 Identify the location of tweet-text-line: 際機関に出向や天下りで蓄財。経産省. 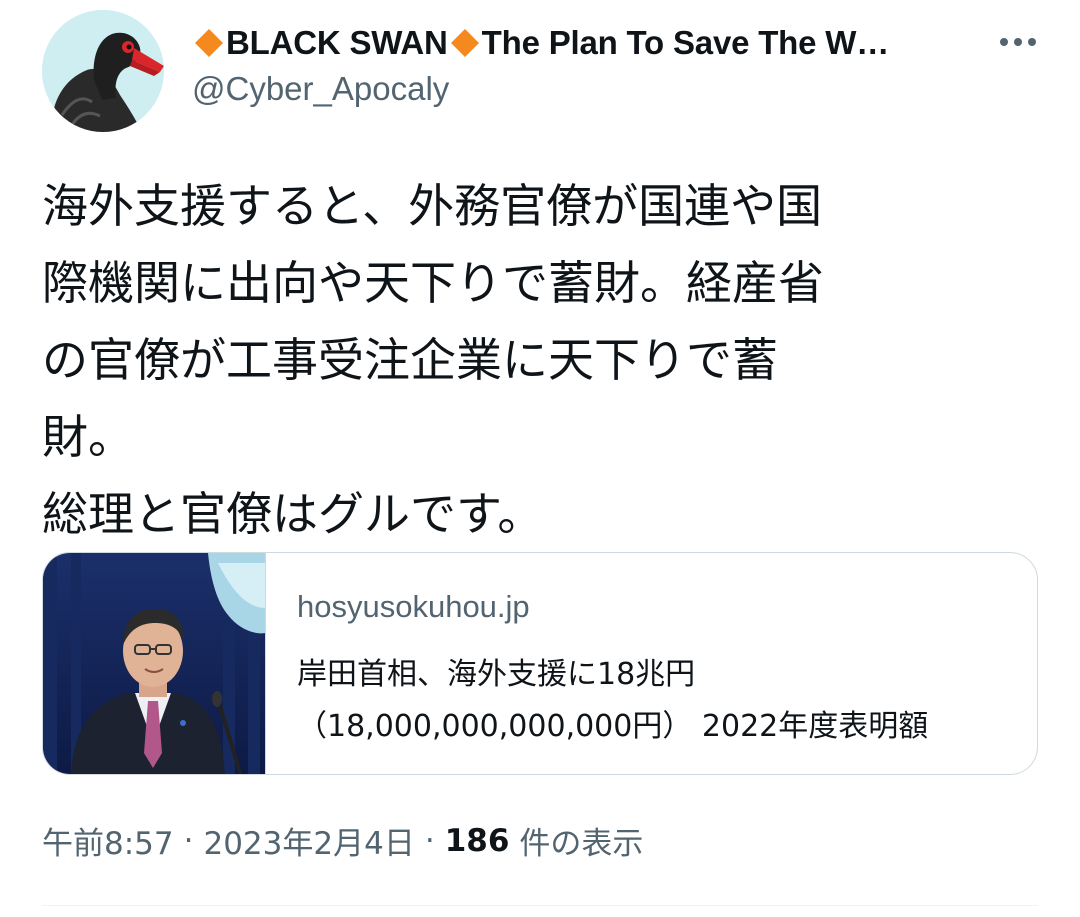
(433, 283).